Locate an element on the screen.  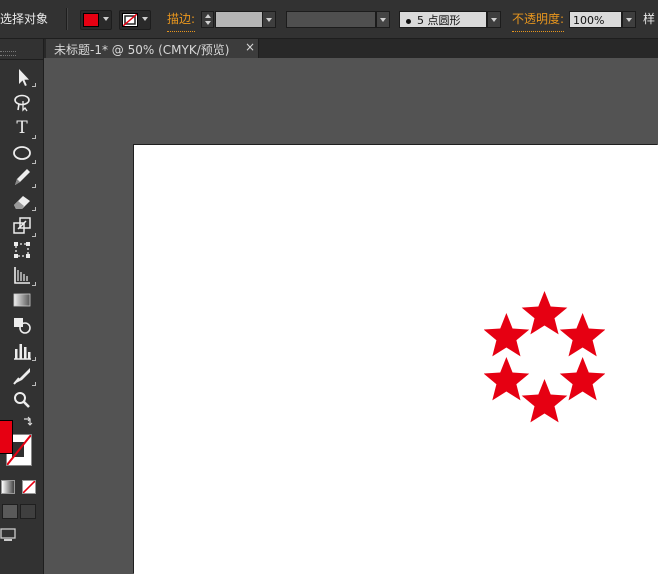
stroke-swatch-none is located at coordinates (130, 20).